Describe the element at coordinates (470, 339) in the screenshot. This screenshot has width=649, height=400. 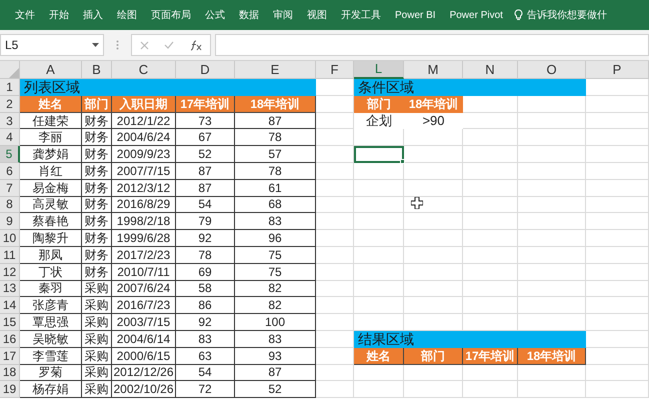
I see `region-title: 结果区域` at that location.